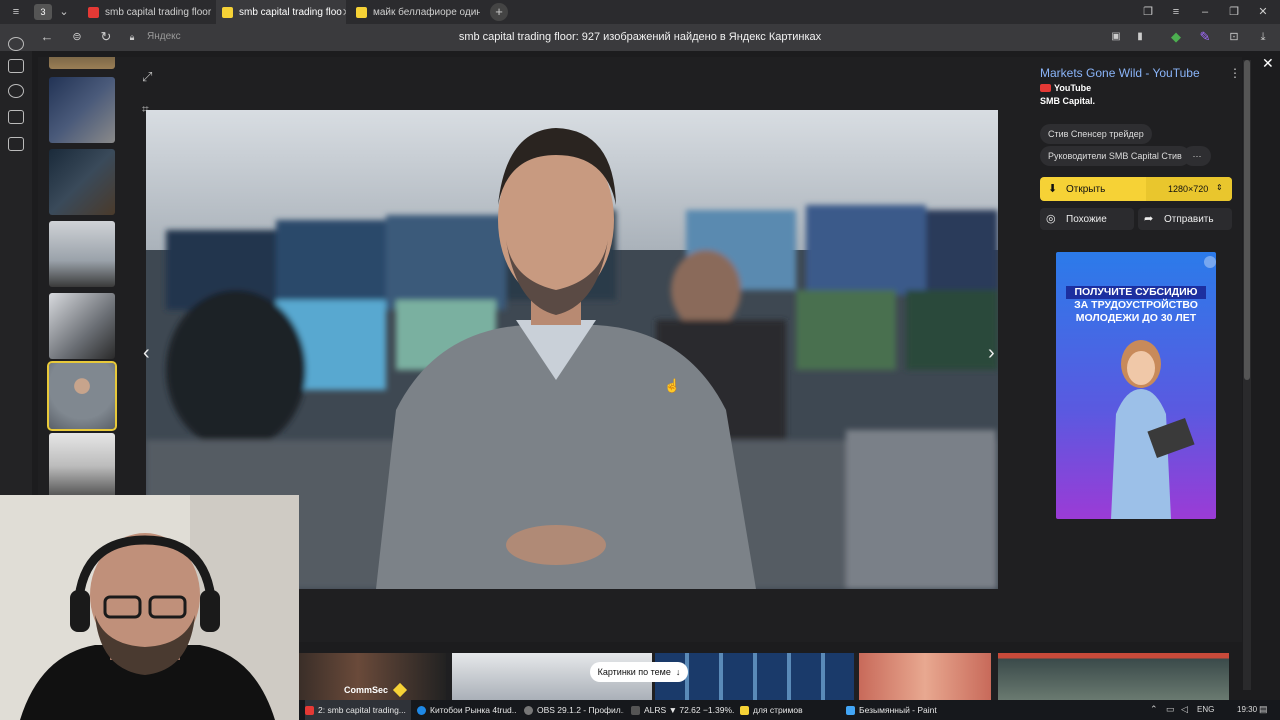 This screenshot has height=720, width=1280. Describe the element at coordinates (635, 710) in the screenshot. I see `terminal-icon` at that location.